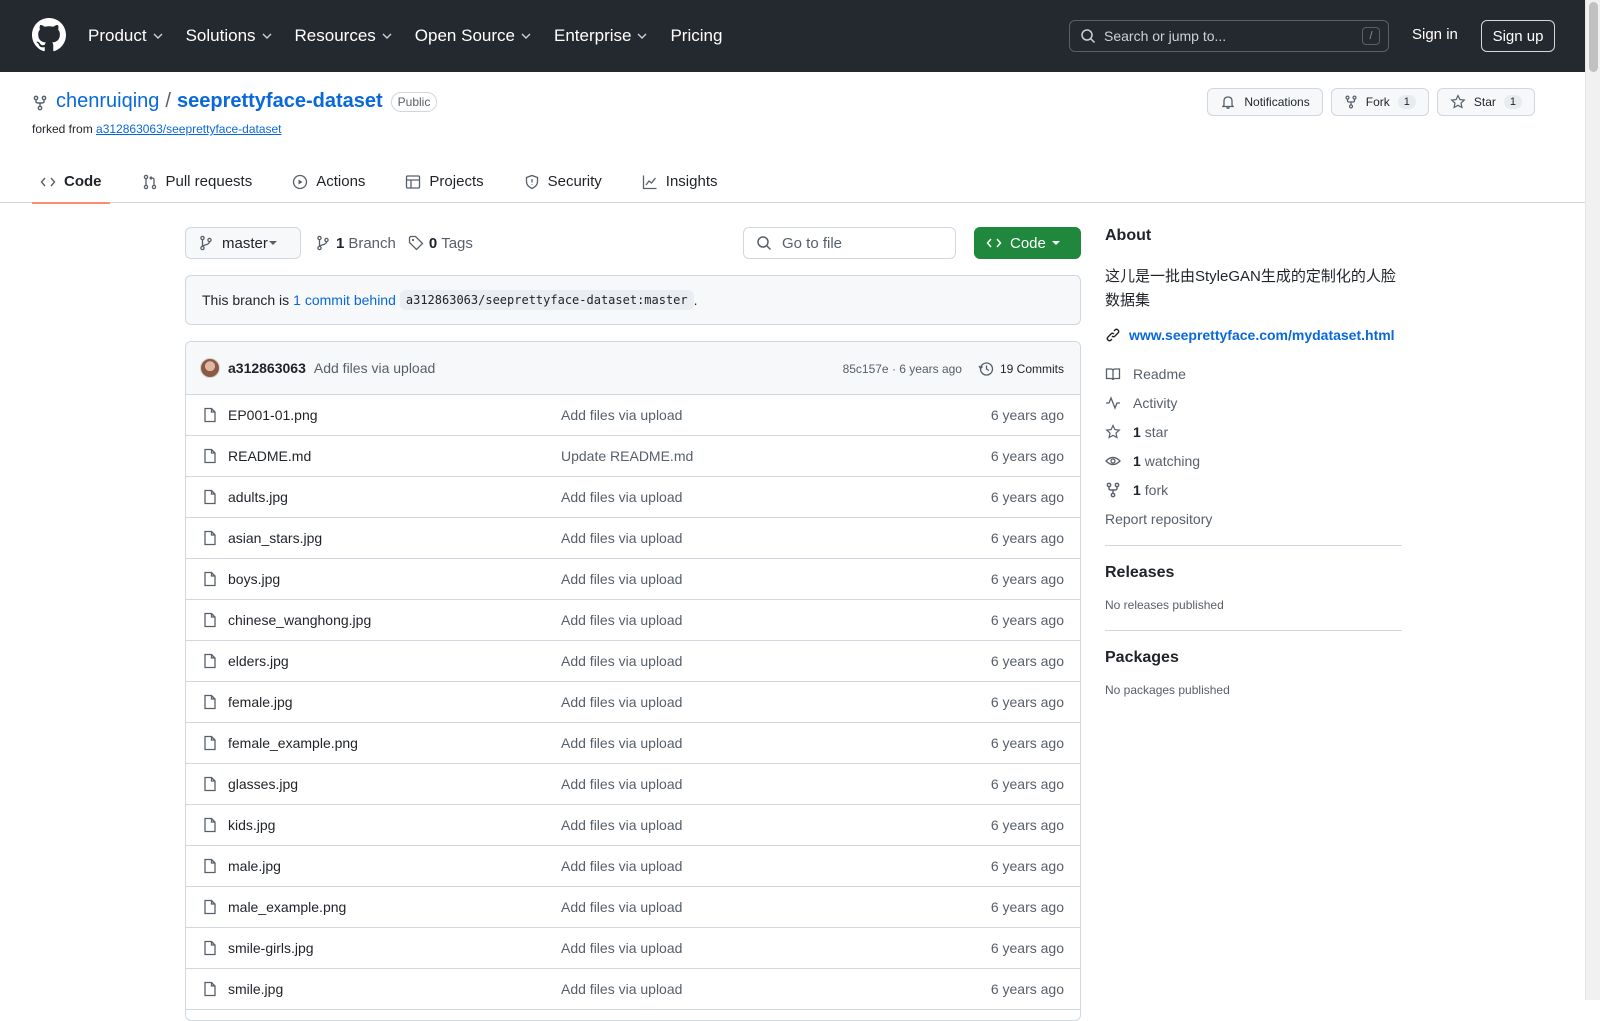  Describe the element at coordinates (209, 181) in the screenshot. I see `tab-label: Pull requests` at that location.